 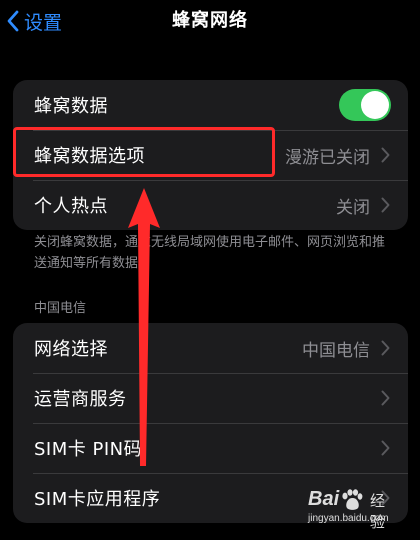 What do you see at coordinates (336, 350) in the screenshot?
I see `network-selection-value: 中国电信` at bounding box center [336, 350].